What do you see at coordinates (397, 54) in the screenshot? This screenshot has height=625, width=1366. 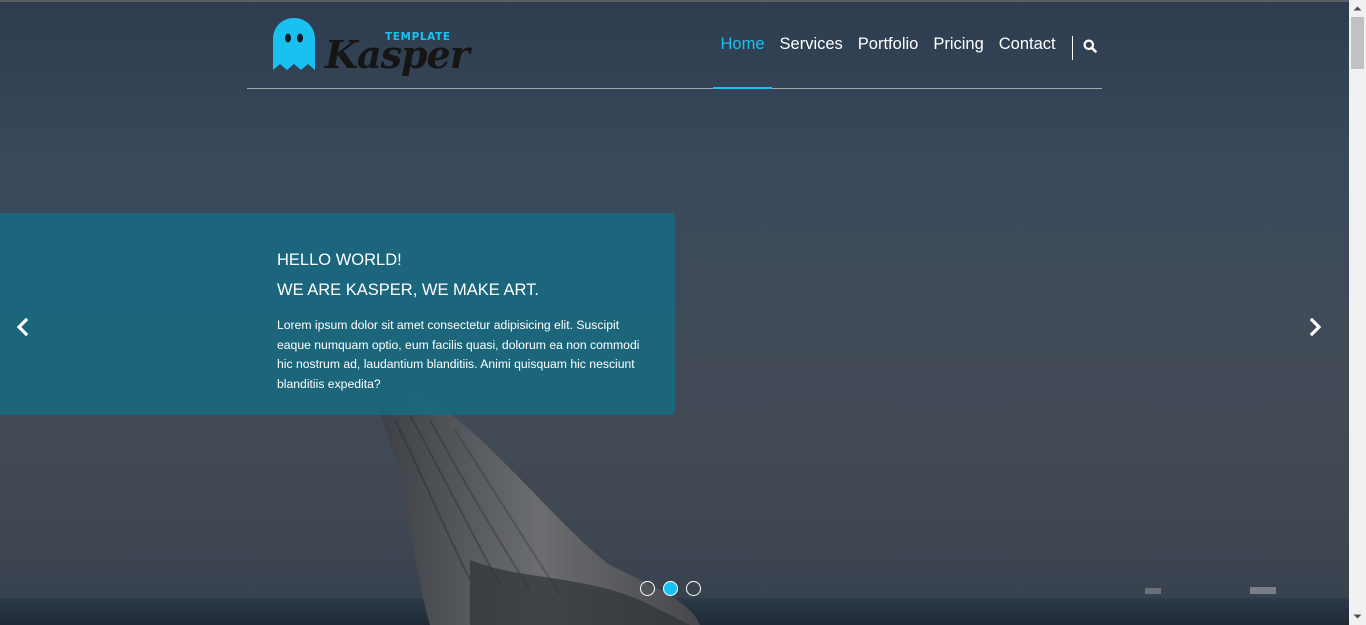 I see `logo-wordmark: Kasper` at bounding box center [397, 54].